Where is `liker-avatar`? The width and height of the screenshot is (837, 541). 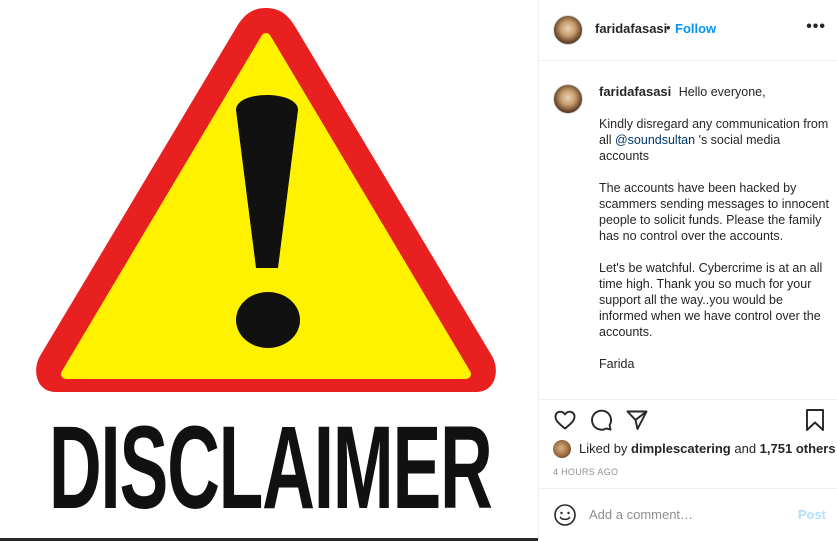
liker-avatar is located at coordinates (562, 449).